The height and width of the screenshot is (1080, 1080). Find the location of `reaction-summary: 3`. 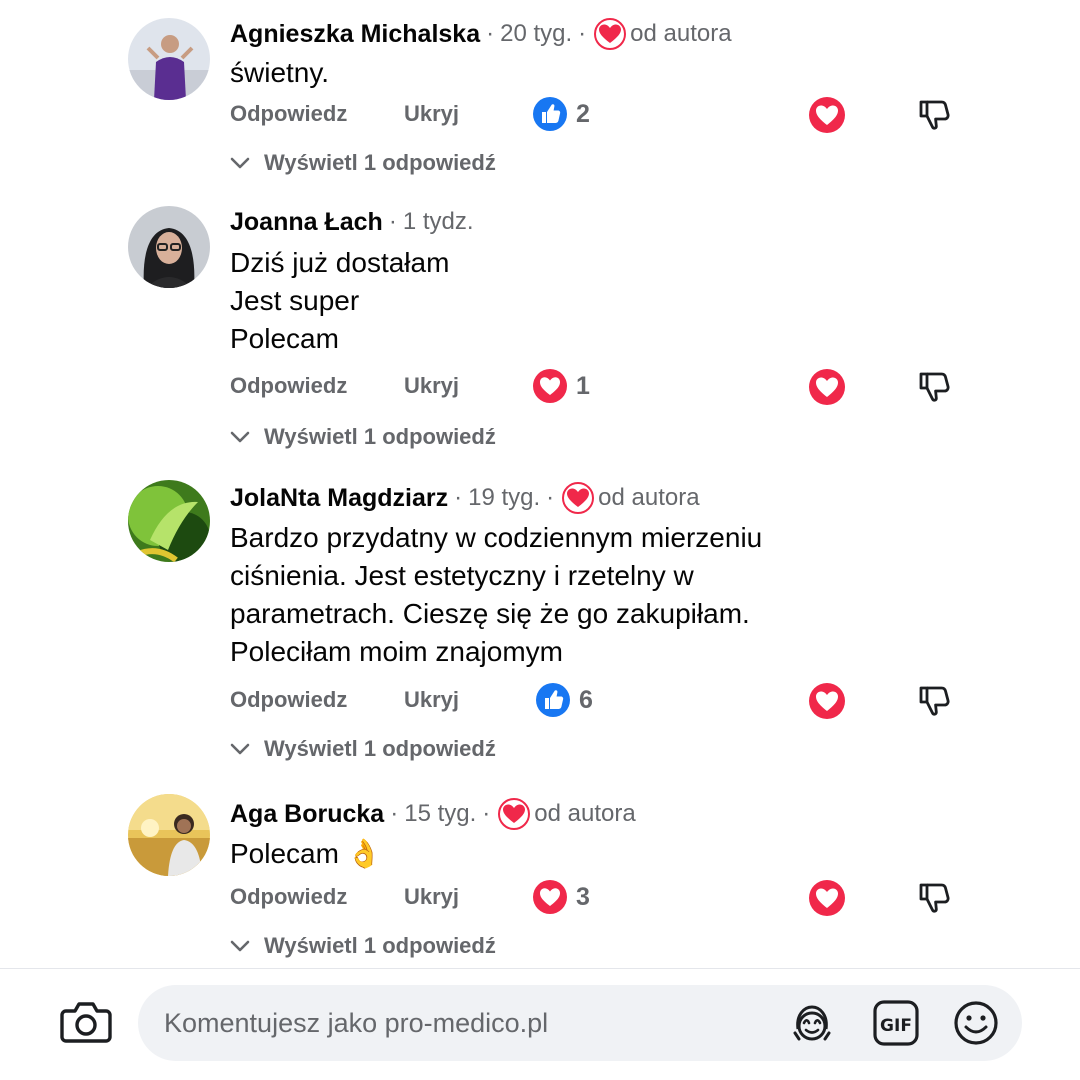

reaction-summary: 3 is located at coordinates (561, 897).